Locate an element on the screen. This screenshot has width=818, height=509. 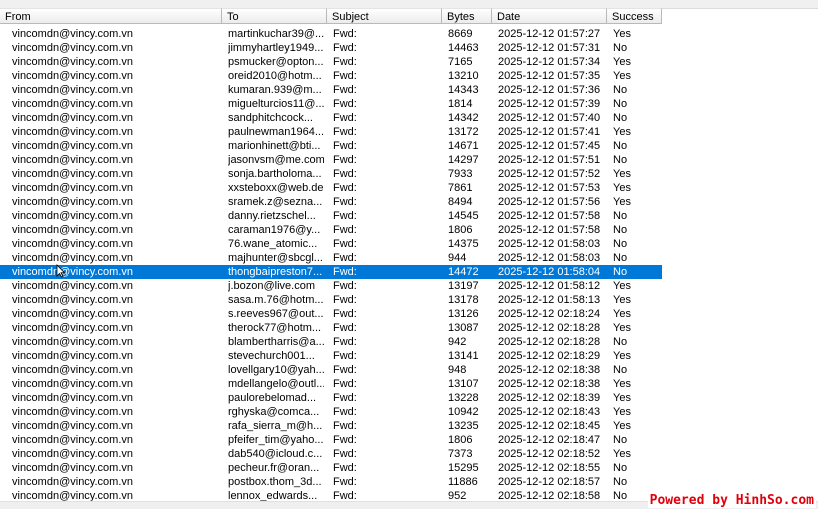
cell-date: 2025-12-12 02:18:52 is located at coordinates (549, 454).